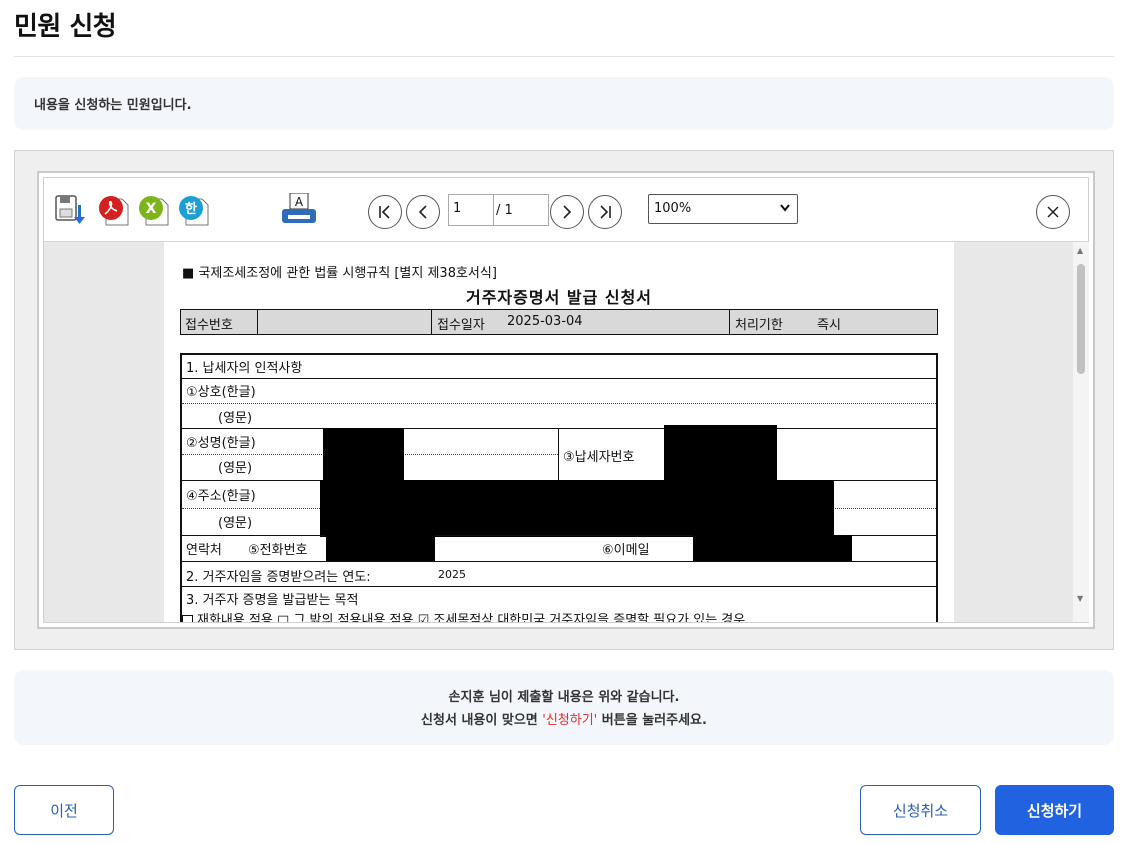 The width and height of the screenshot is (1130, 844). I want to click on name-en-label: (영문), so click(235, 468).